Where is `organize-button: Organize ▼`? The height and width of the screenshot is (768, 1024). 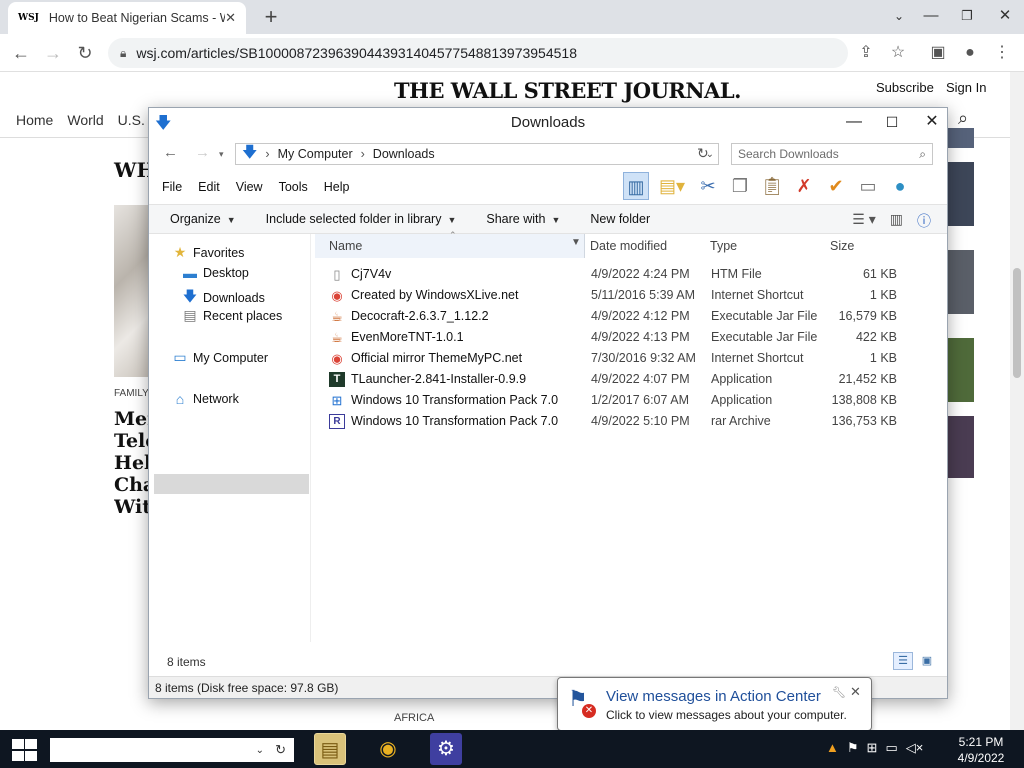 organize-button: Organize ▼ is located at coordinates (203, 219).